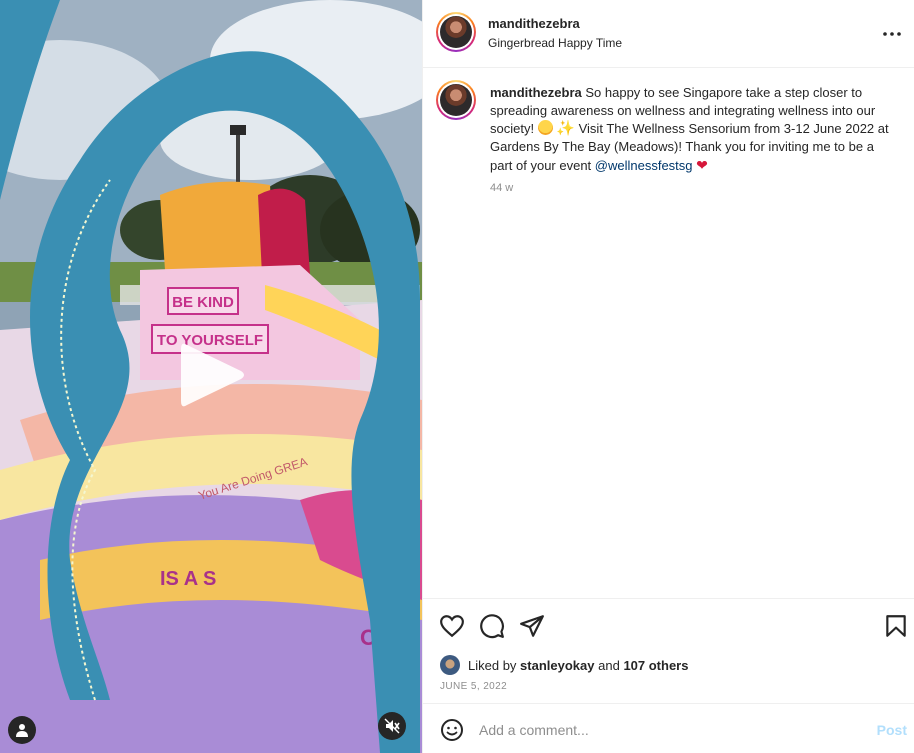 The image size is (914, 753). What do you see at coordinates (203, 302) in the screenshot?
I see `sign-line1: BE KIND` at bounding box center [203, 302].